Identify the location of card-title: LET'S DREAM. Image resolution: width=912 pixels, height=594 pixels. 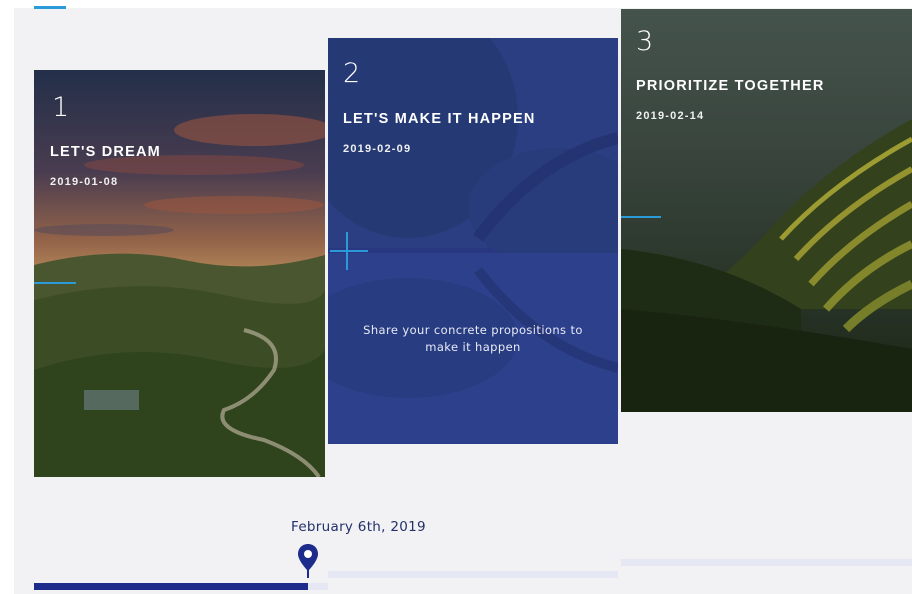
(105, 152).